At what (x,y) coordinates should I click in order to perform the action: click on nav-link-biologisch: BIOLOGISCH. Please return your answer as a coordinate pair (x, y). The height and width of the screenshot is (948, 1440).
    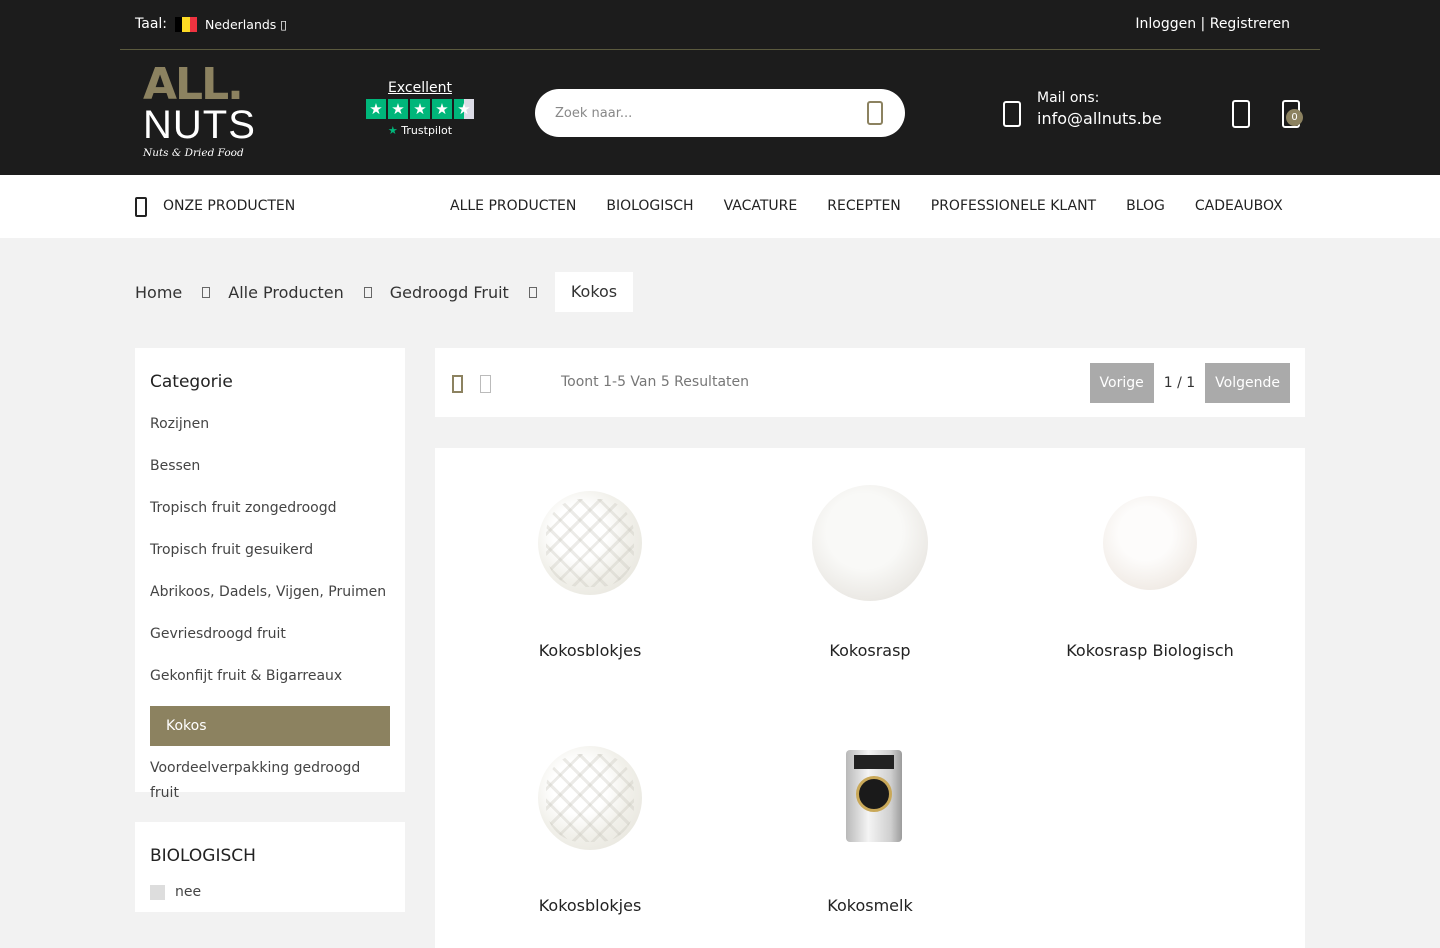
    Looking at the image, I should click on (649, 206).